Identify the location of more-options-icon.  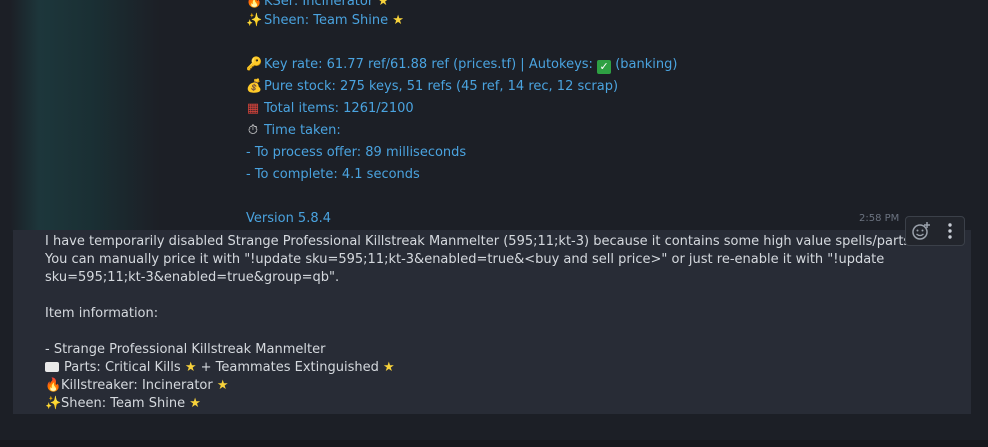
(949, 231).